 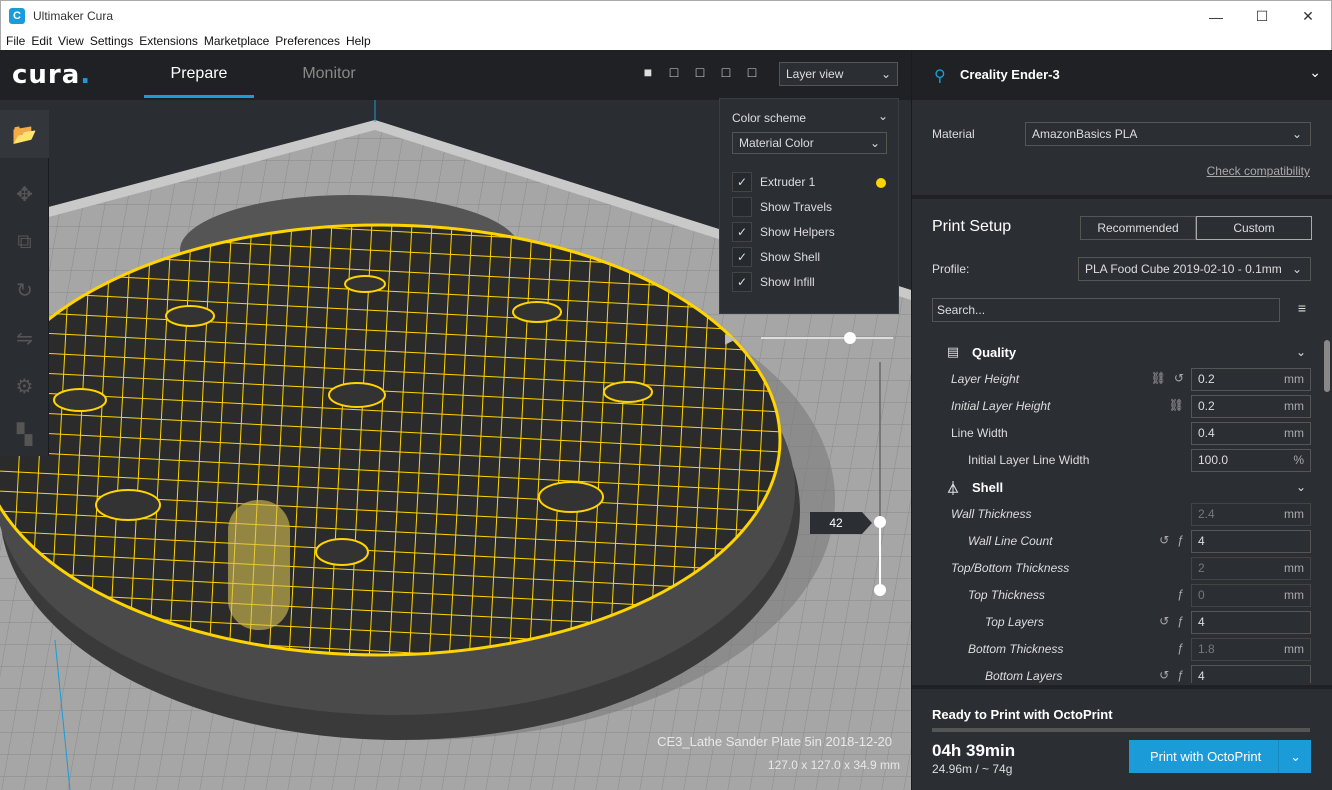 I want to click on color-scheme-select: Material Color ⌄, so click(x=809, y=143).